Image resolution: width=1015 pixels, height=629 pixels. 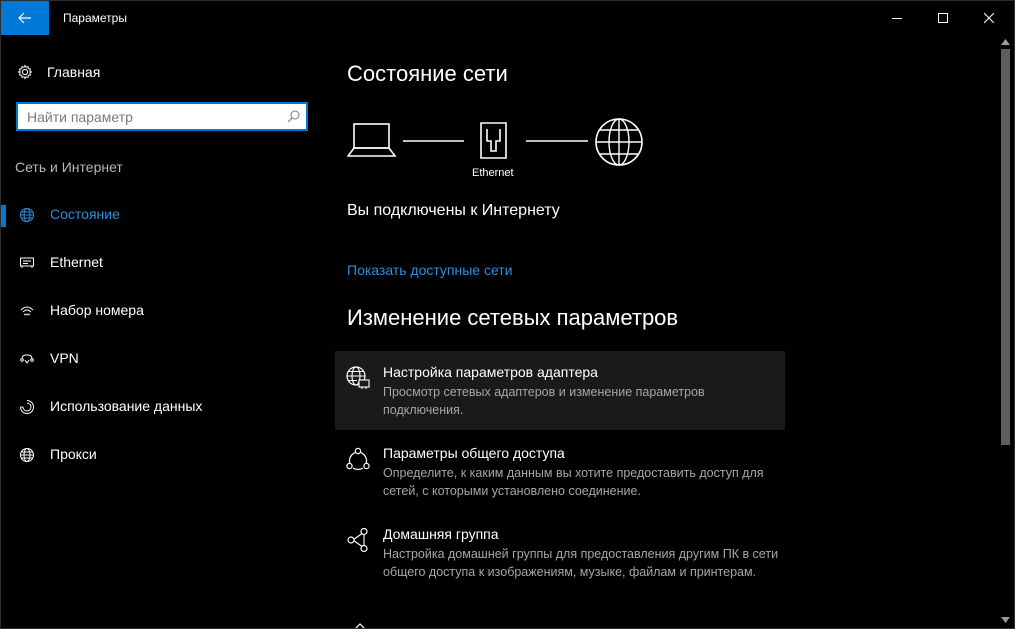 What do you see at coordinates (1005, 620) in the screenshot?
I see `scroll-down-arrow-icon` at bounding box center [1005, 620].